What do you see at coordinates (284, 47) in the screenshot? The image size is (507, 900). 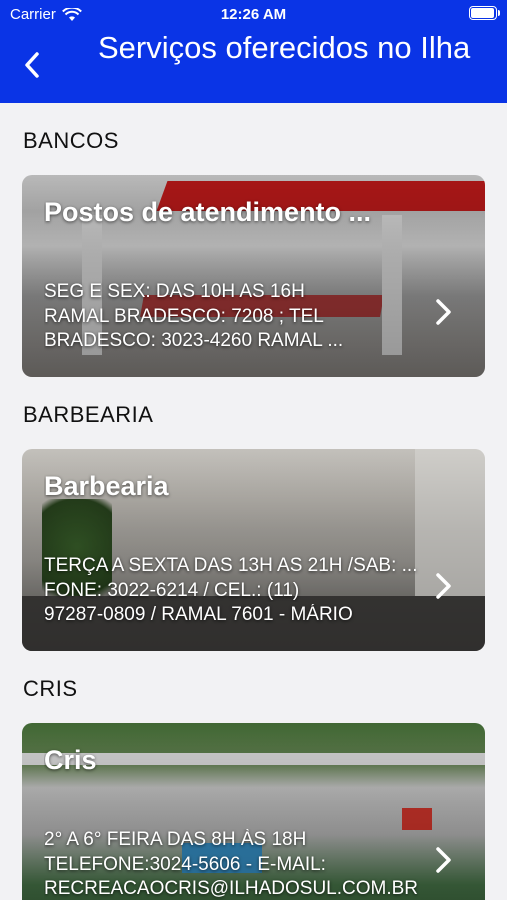 I see `page-title: Serviços oferecidos no Ilha` at bounding box center [284, 47].